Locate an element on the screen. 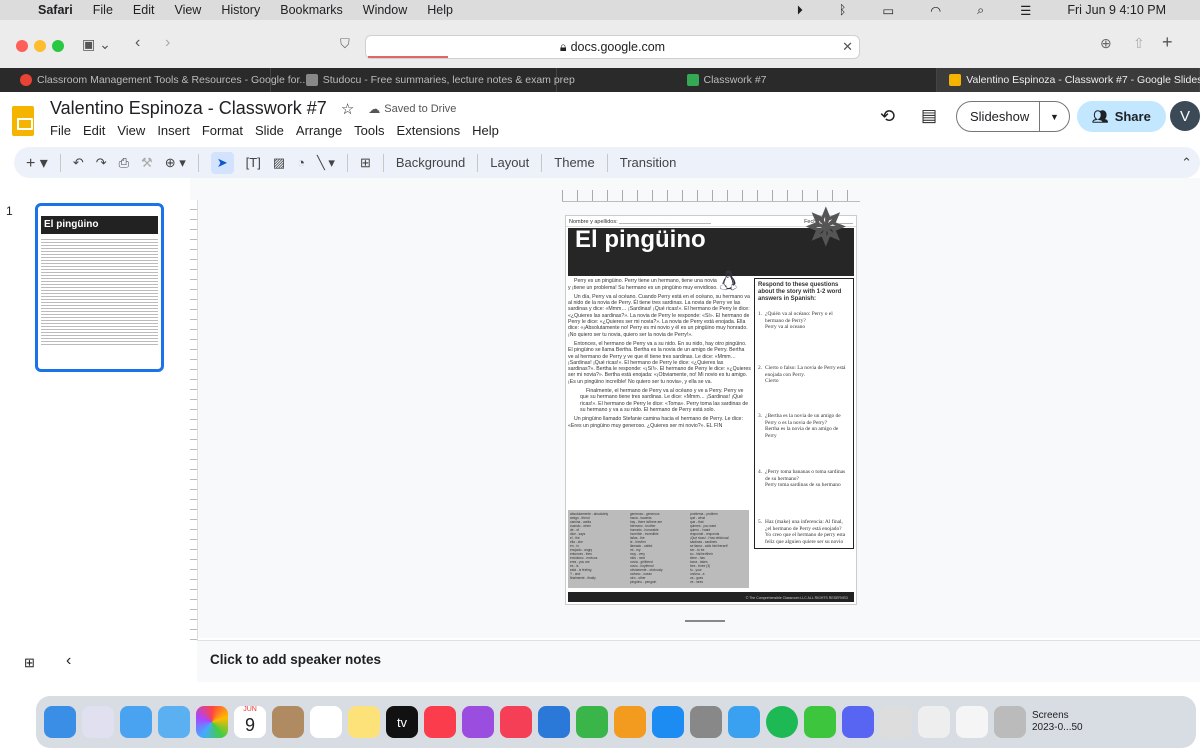 The height and width of the screenshot is (750, 1200). privacy-shield-icon: ⛉ is located at coordinates (345, 44).